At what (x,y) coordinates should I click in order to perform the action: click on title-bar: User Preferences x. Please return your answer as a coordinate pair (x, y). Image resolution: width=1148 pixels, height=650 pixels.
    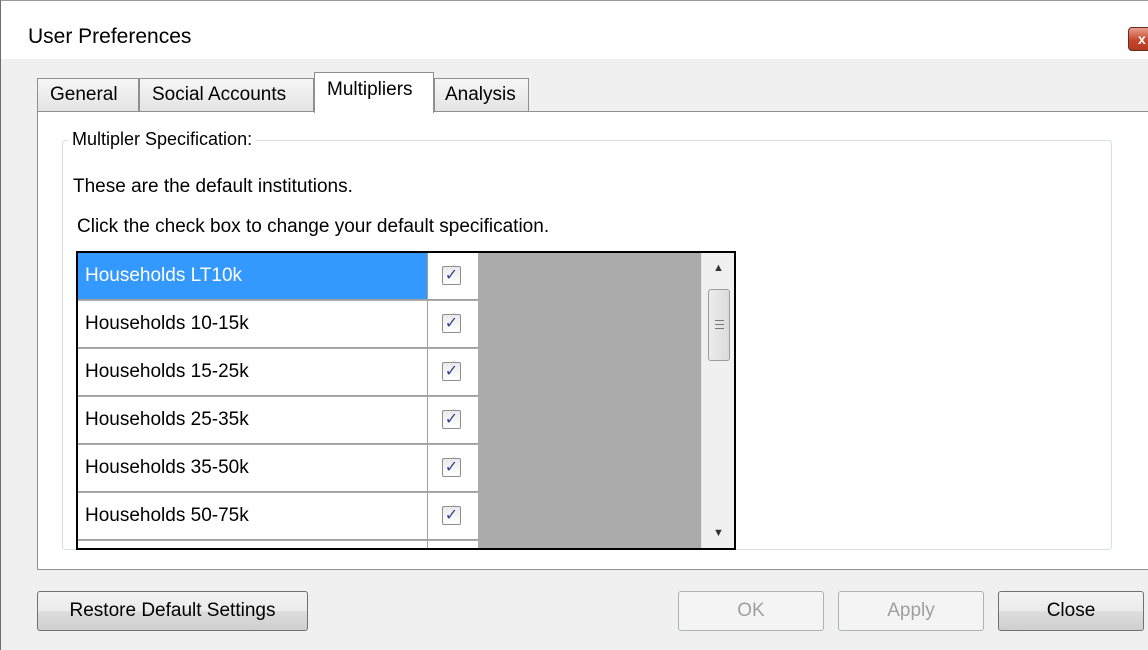
    Looking at the image, I should click on (574, 30).